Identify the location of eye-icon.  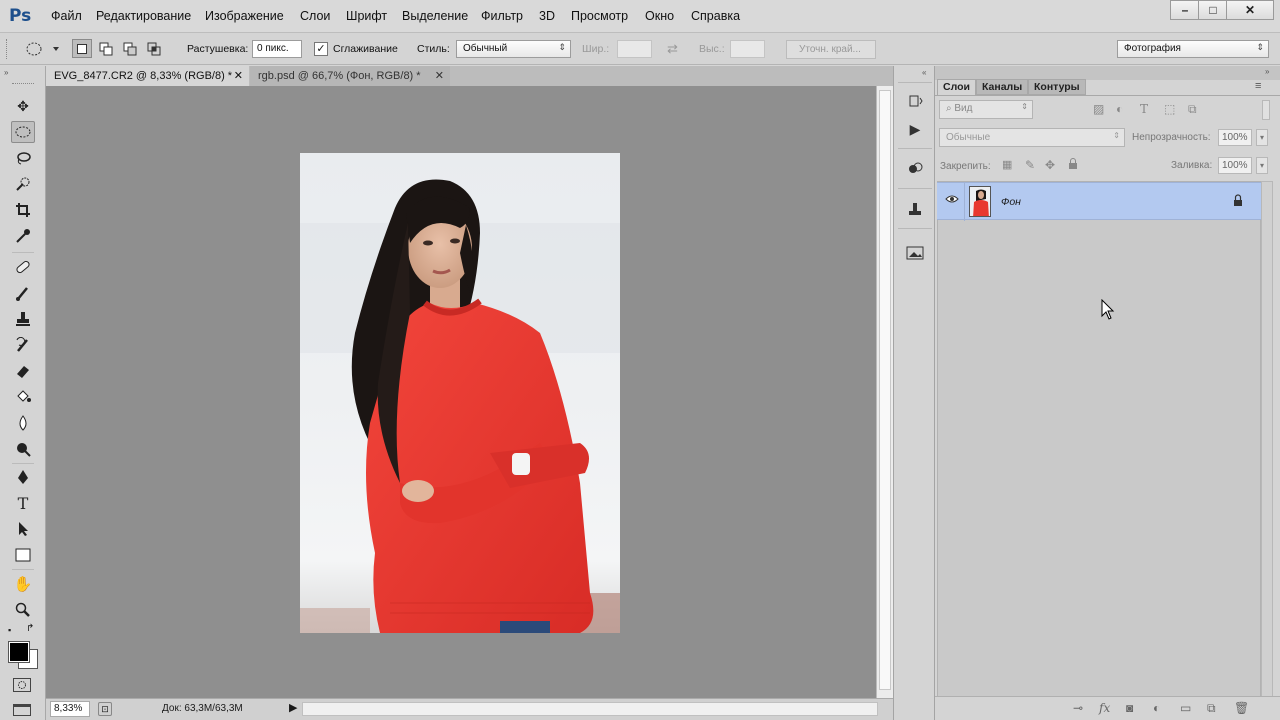
(952, 200).